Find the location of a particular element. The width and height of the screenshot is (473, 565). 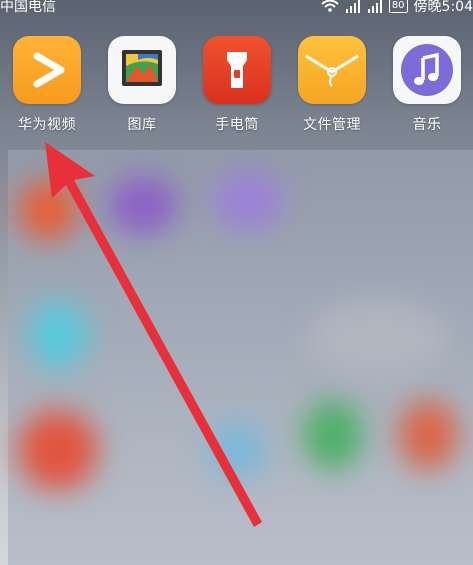

app-gallery: 图库 is located at coordinates (142, 85).